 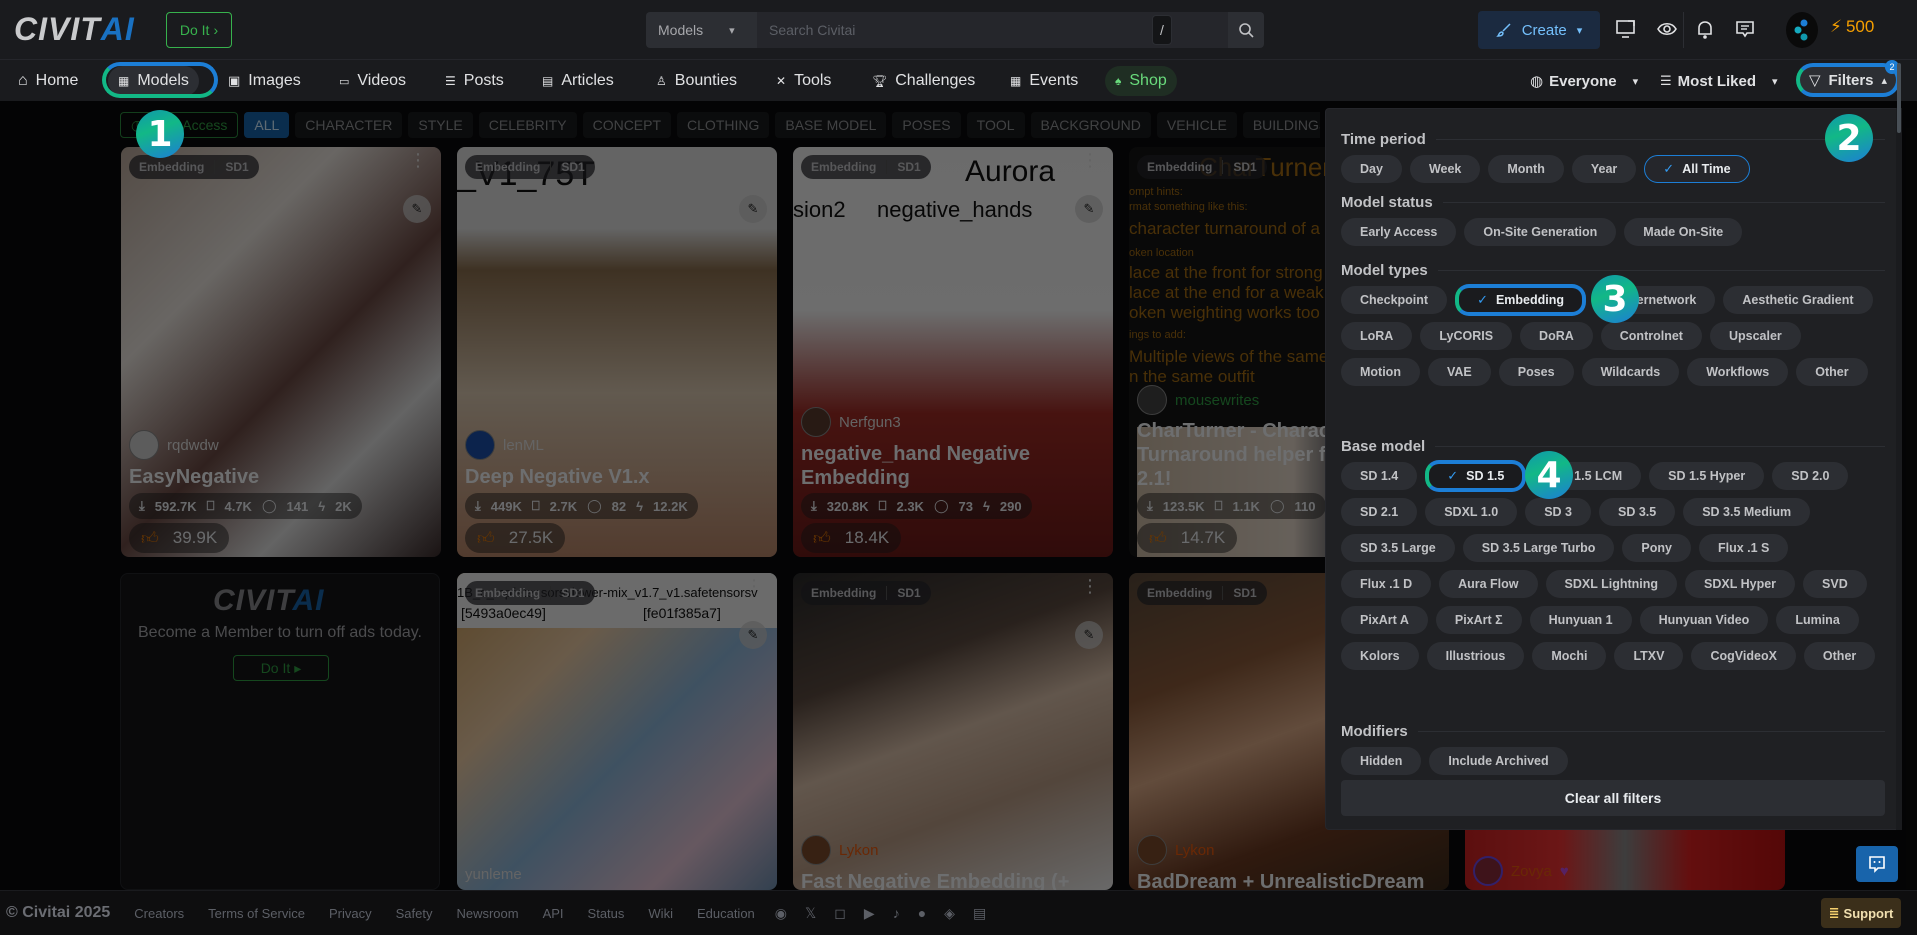 What do you see at coordinates (1399, 232) in the screenshot?
I see `filter-chip-early-access: Early Access` at bounding box center [1399, 232].